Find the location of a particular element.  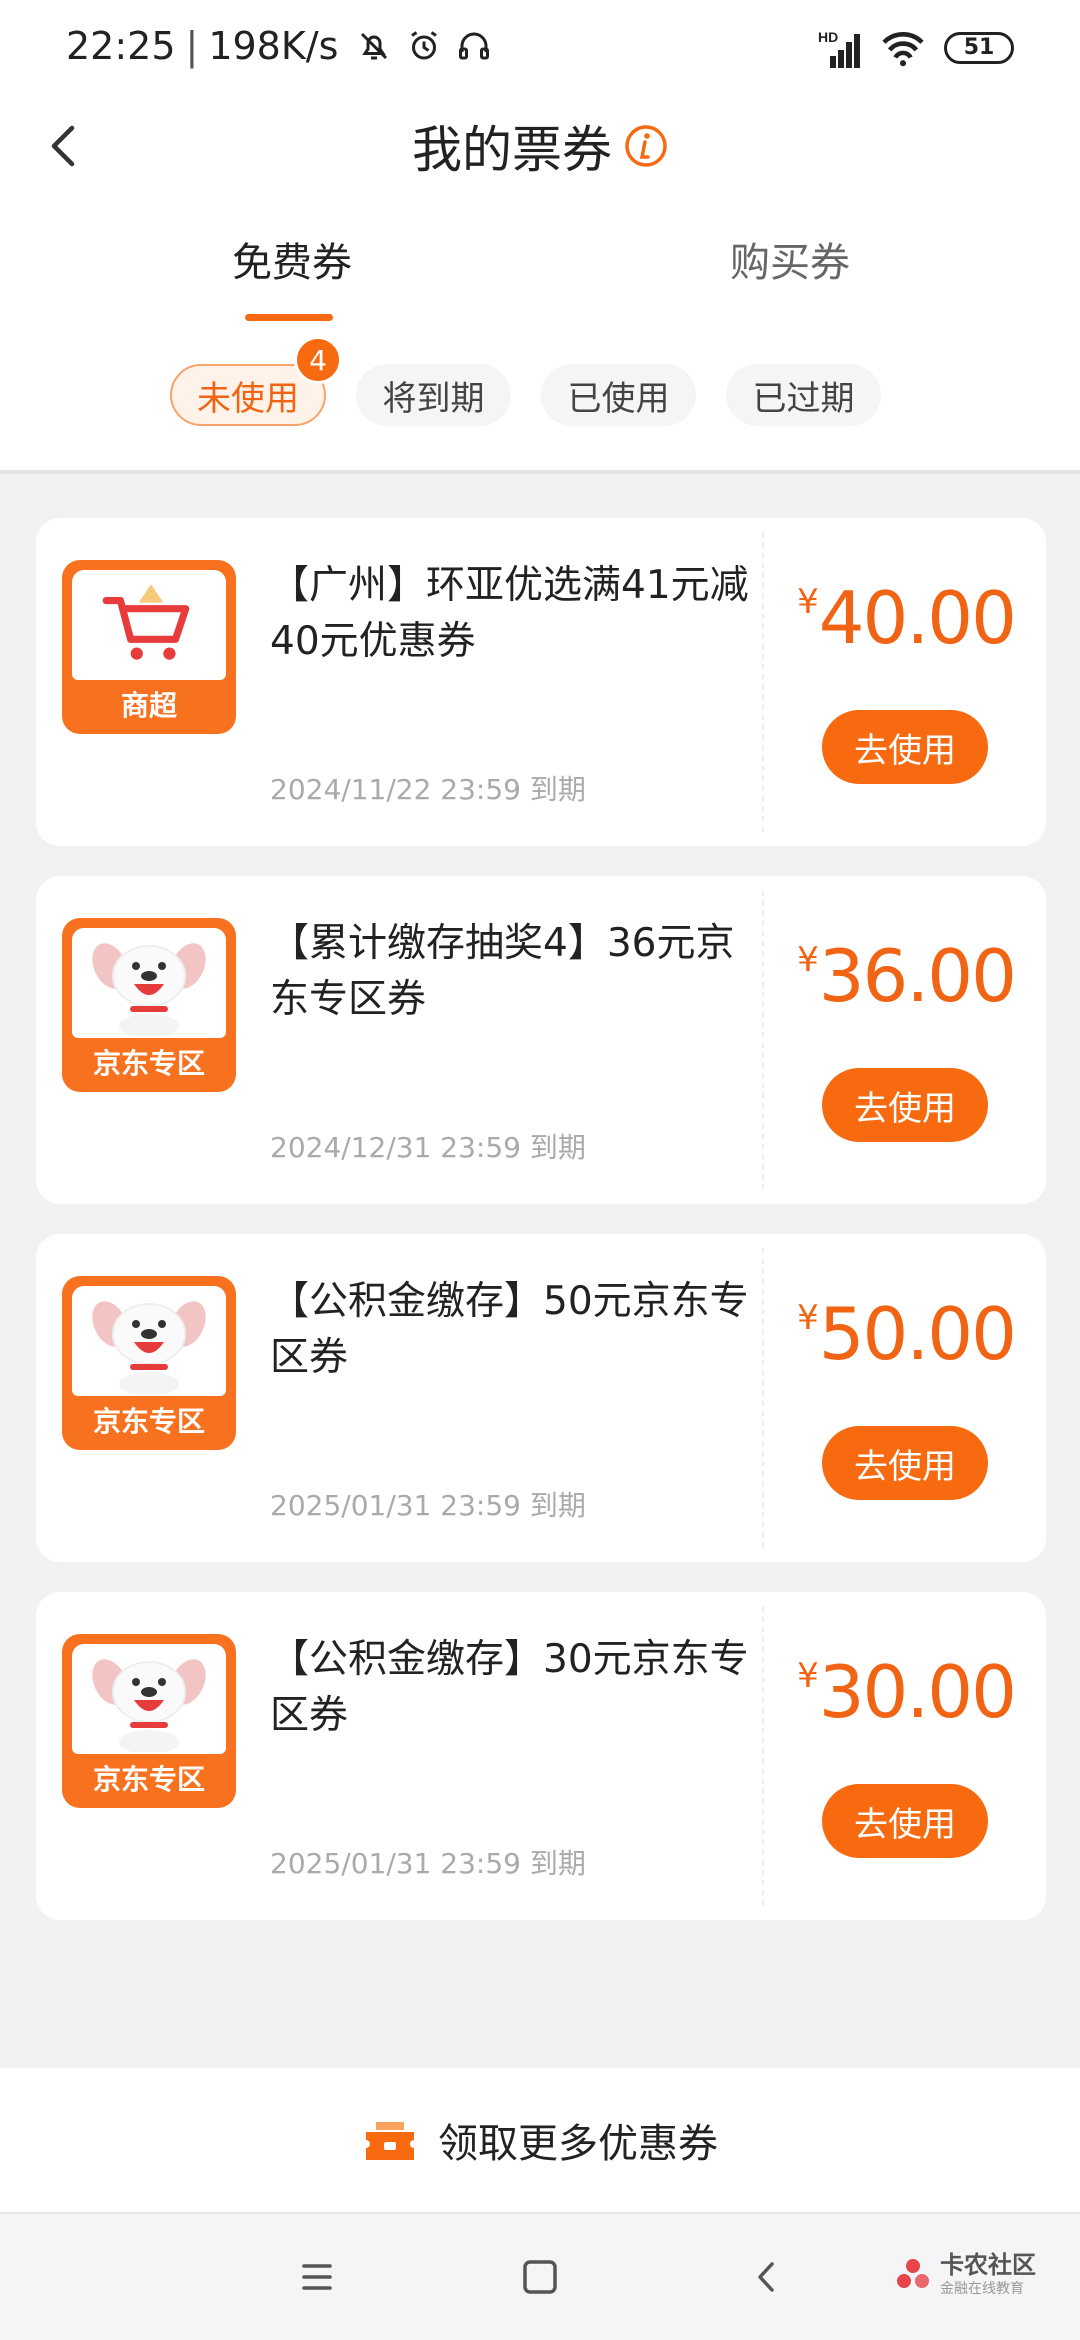

filter-expired: 已过期 is located at coordinates (803, 395).